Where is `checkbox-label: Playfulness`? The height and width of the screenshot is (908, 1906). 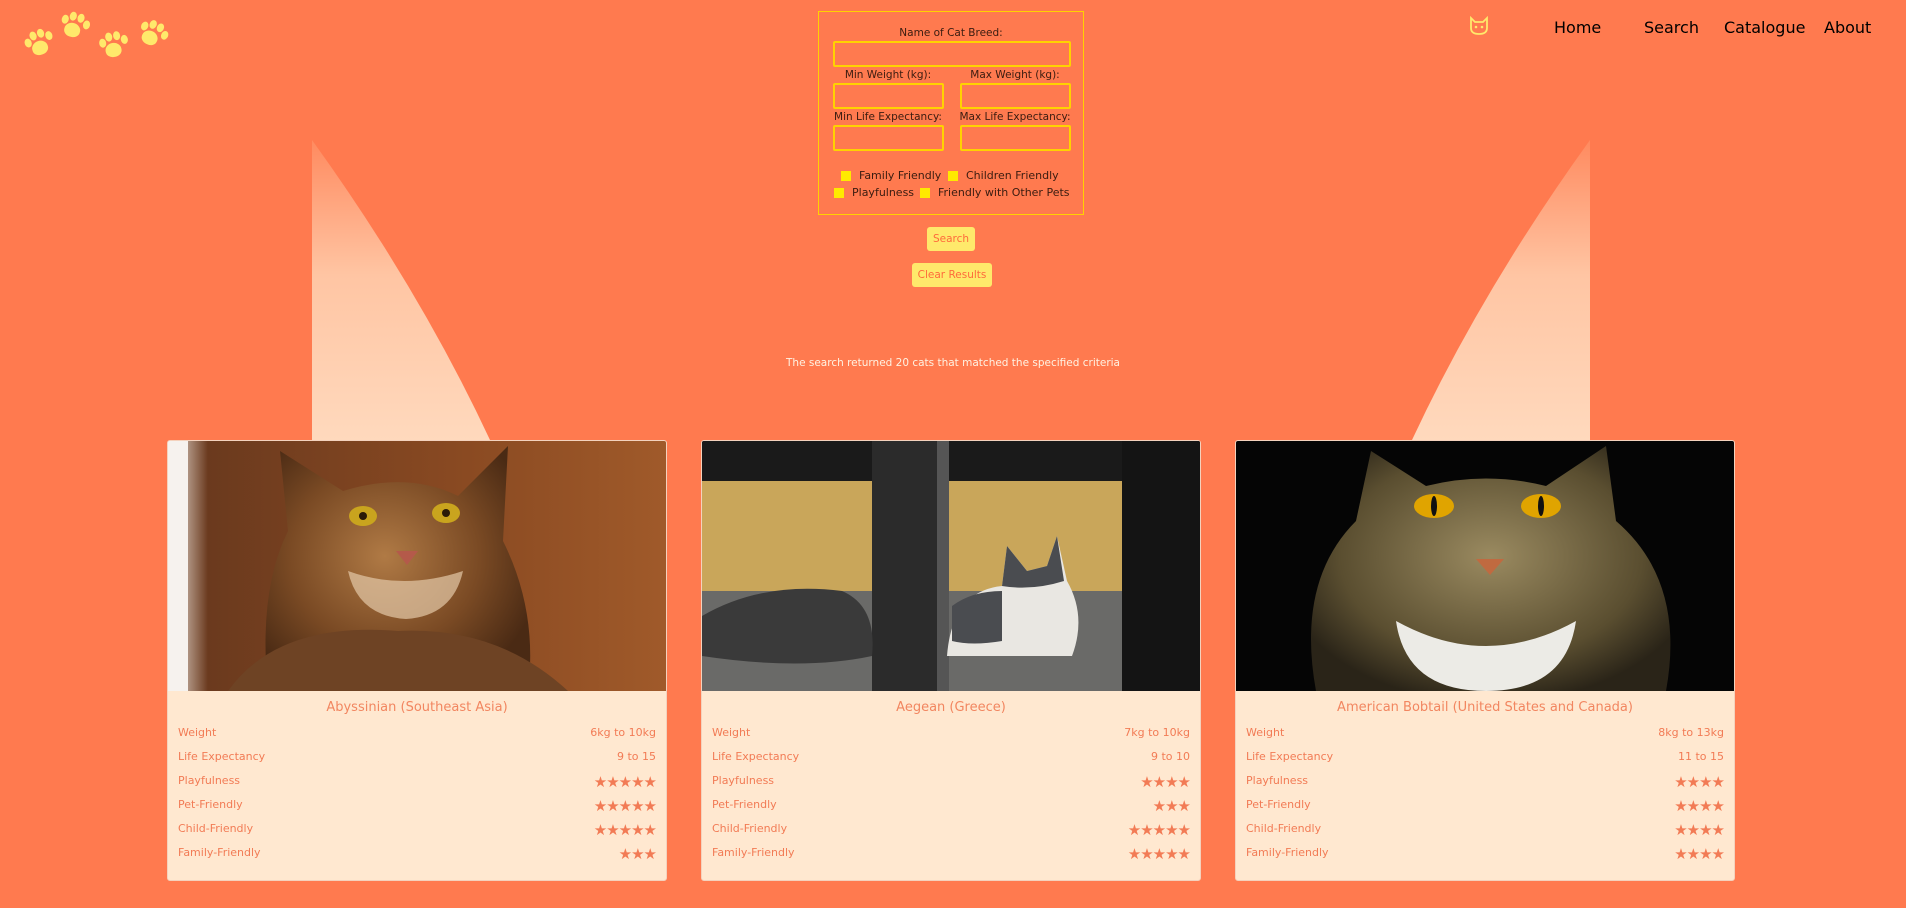
checkbox-label: Playfulness is located at coordinates (883, 192).